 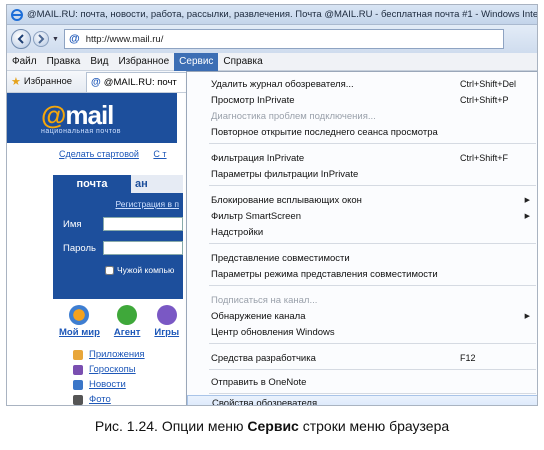 What do you see at coordinates (140, 82) in the screenshot?
I see `tab-title: @MAIL.RU: почт` at bounding box center [140, 82].